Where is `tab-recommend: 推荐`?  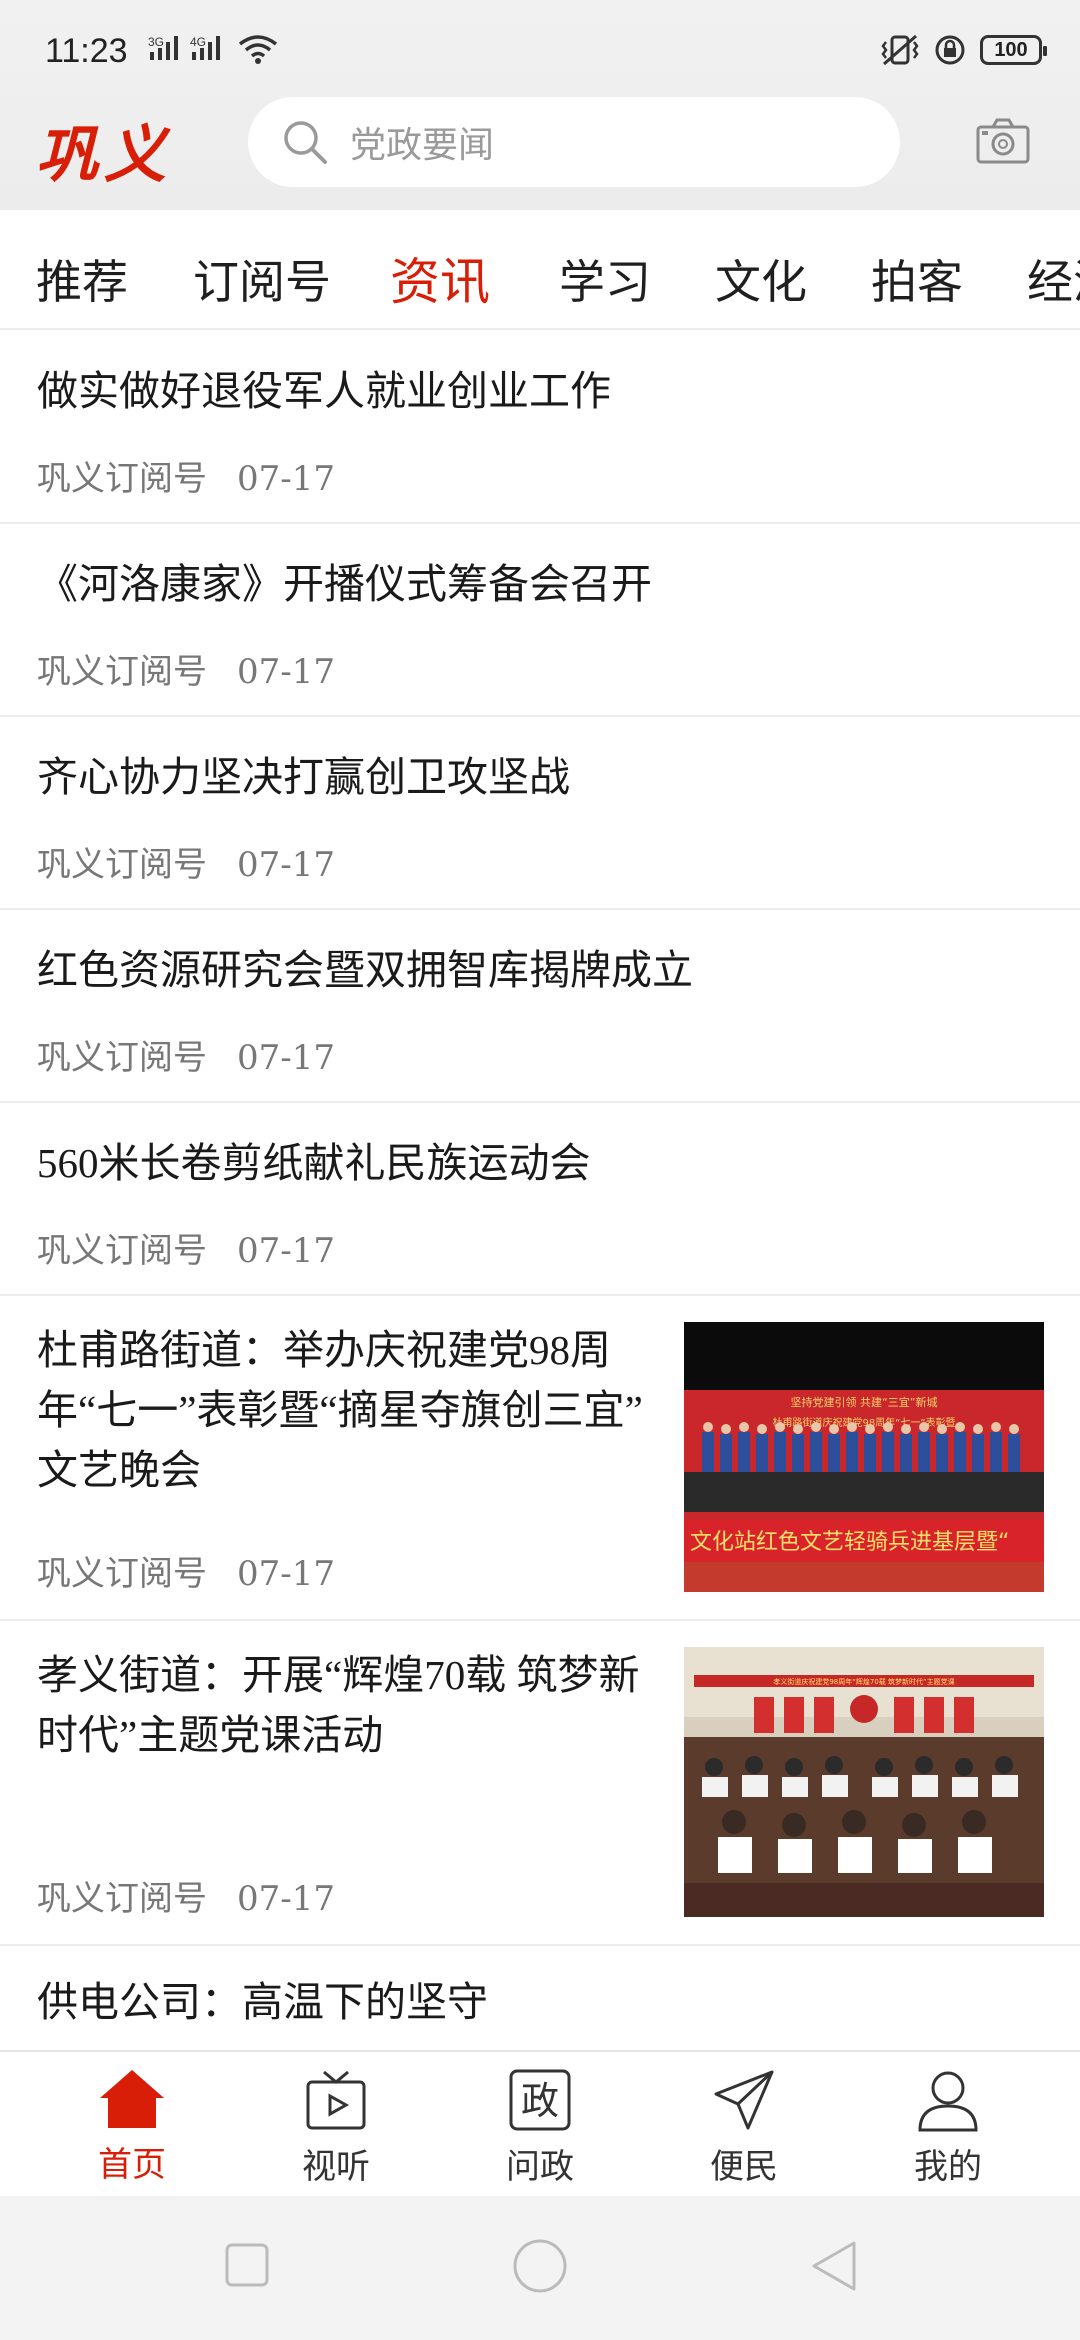 tab-recommend: 推荐 is located at coordinates (82, 279).